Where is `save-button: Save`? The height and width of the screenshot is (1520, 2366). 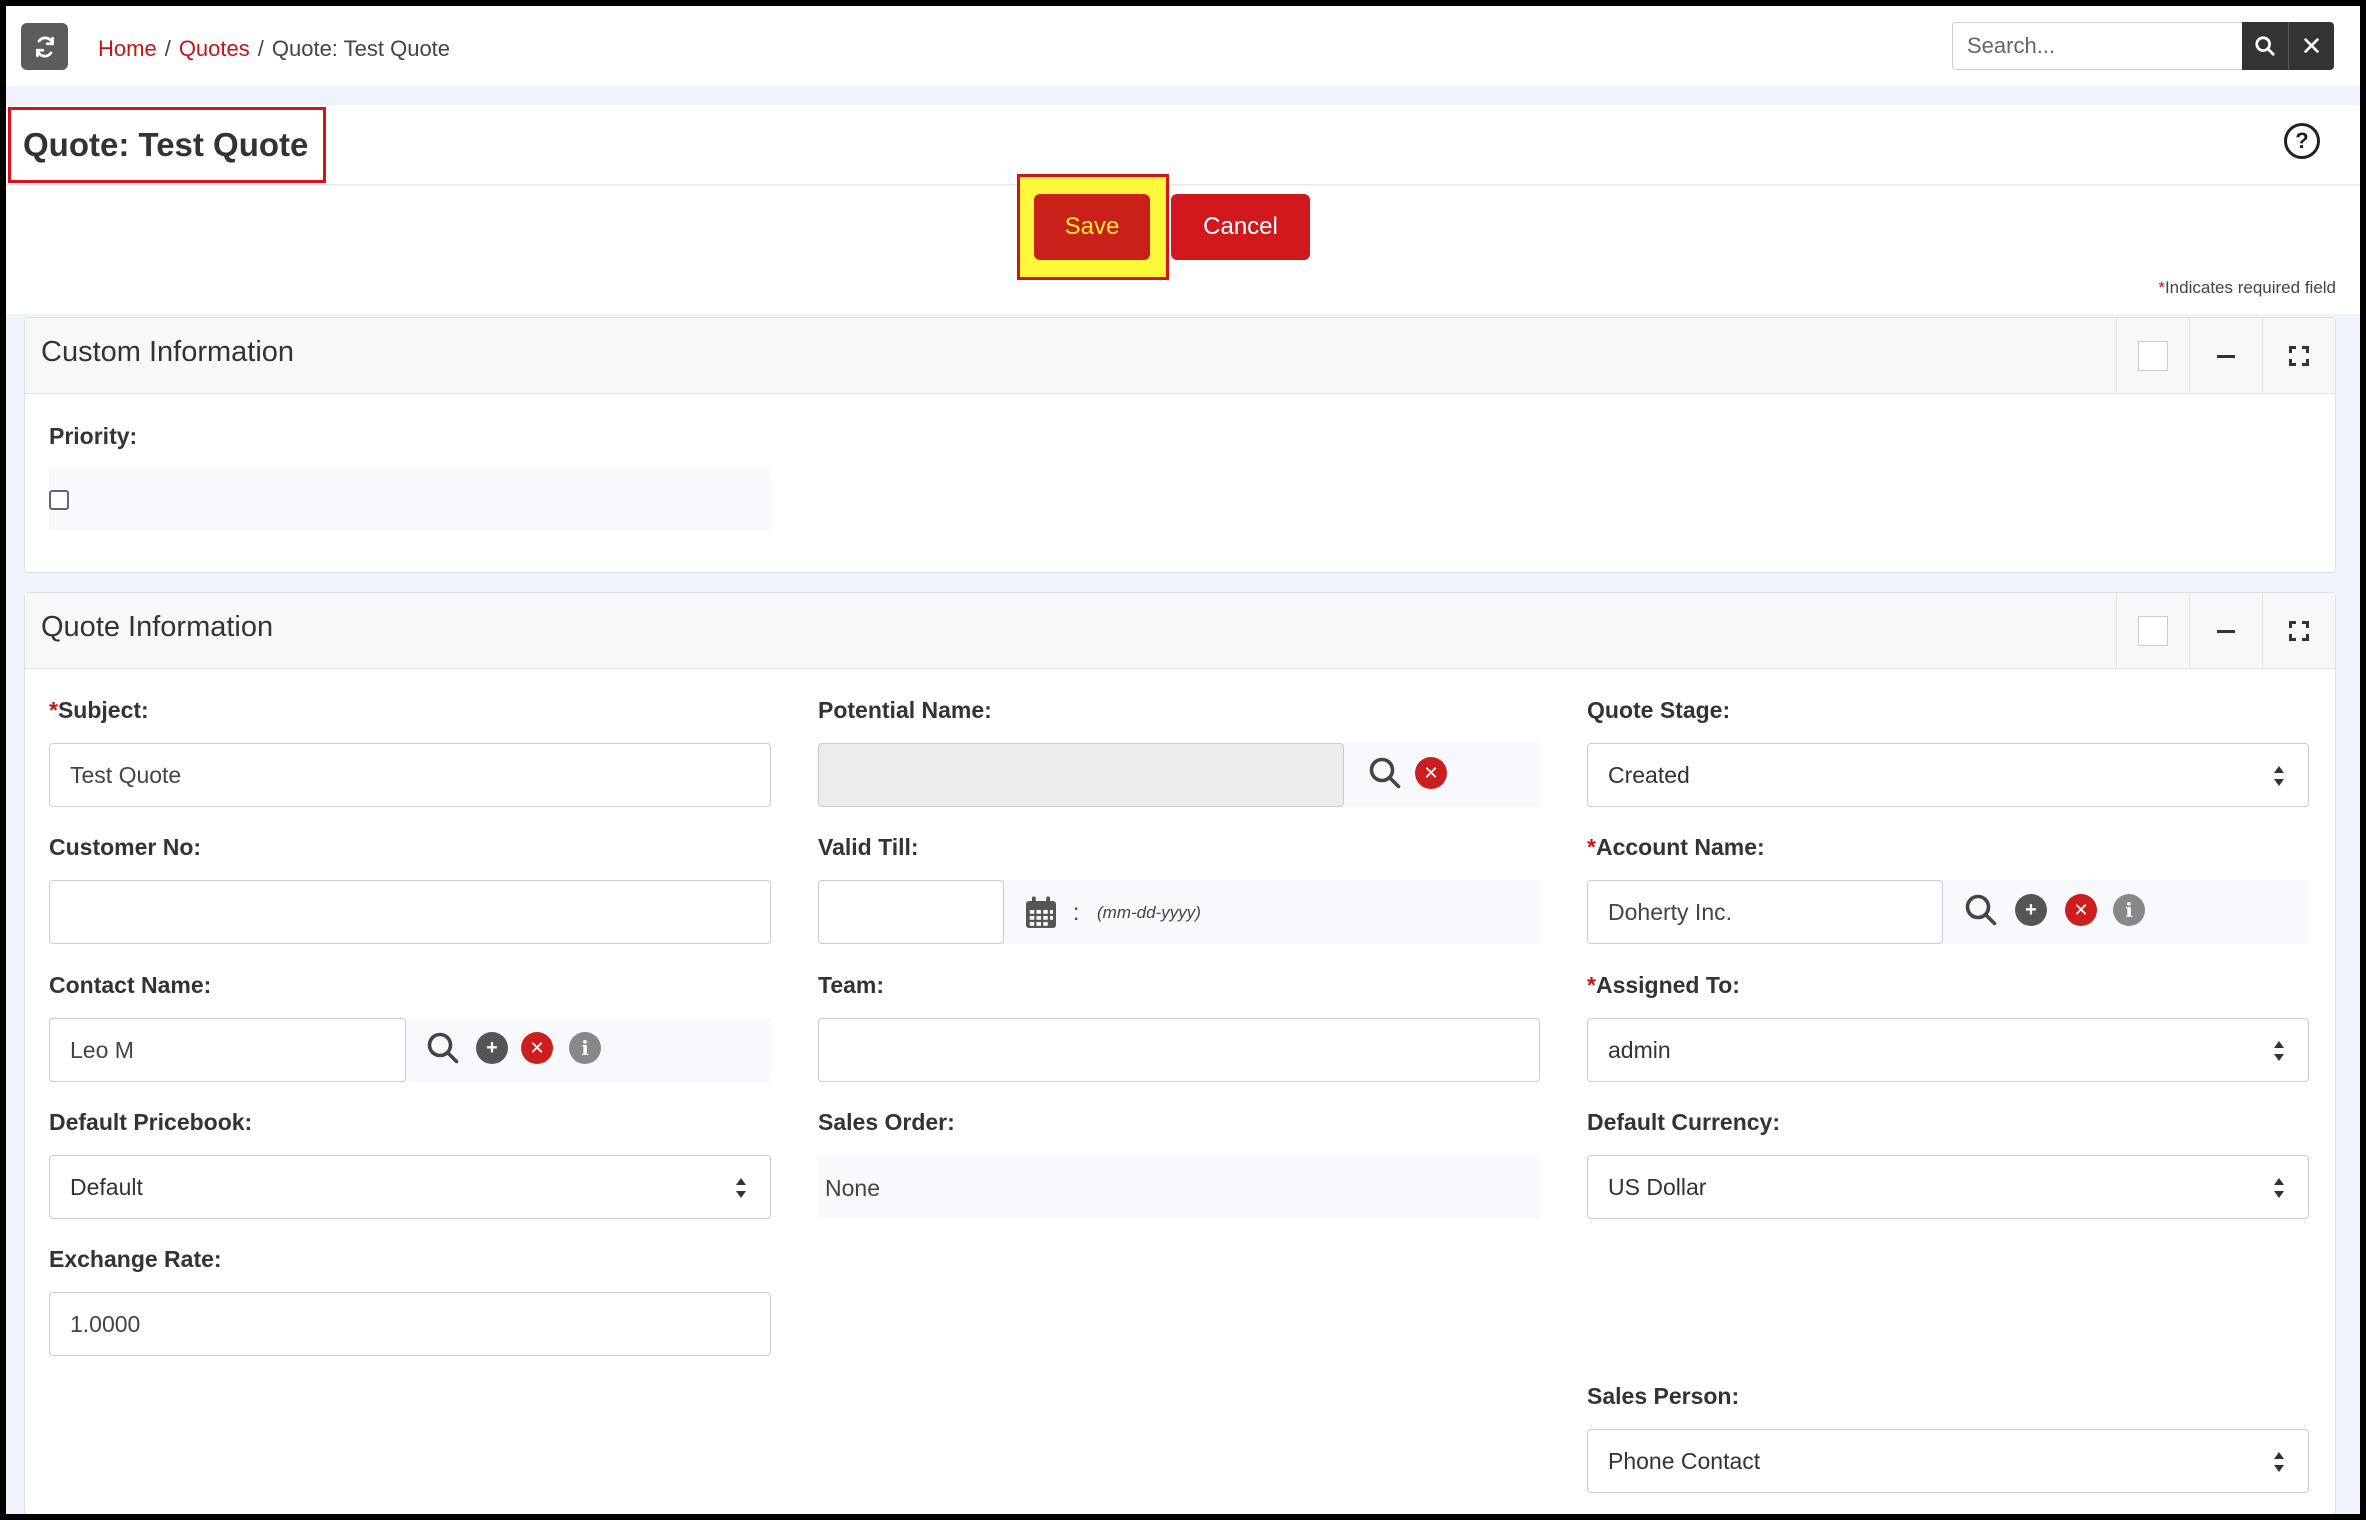
save-button: Save is located at coordinates (1092, 227).